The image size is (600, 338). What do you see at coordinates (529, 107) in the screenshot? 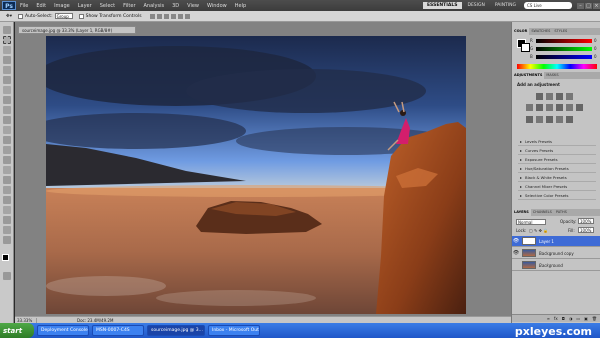
I see `vibrance-icon` at bounding box center [529, 107].